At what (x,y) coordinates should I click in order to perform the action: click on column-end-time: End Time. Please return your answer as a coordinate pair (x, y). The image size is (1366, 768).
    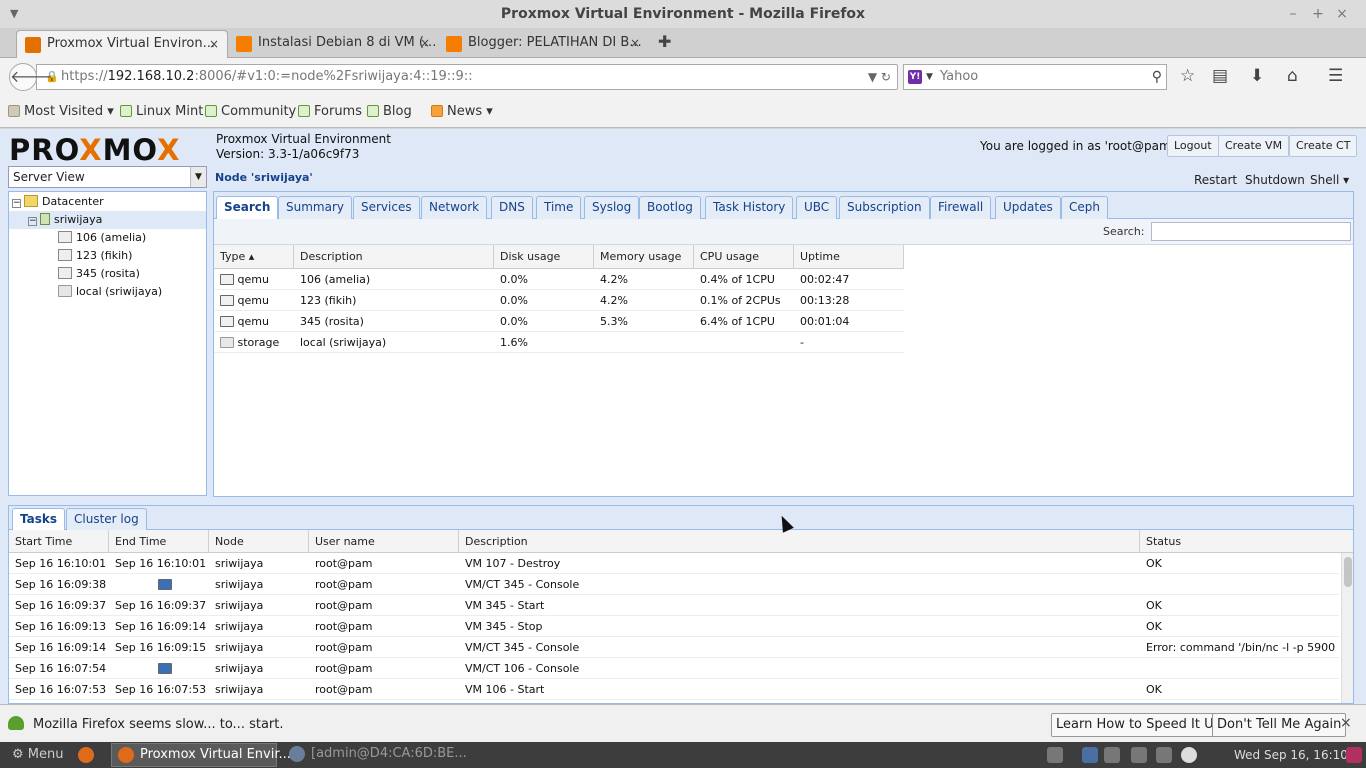
    Looking at the image, I should click on (159, 541).